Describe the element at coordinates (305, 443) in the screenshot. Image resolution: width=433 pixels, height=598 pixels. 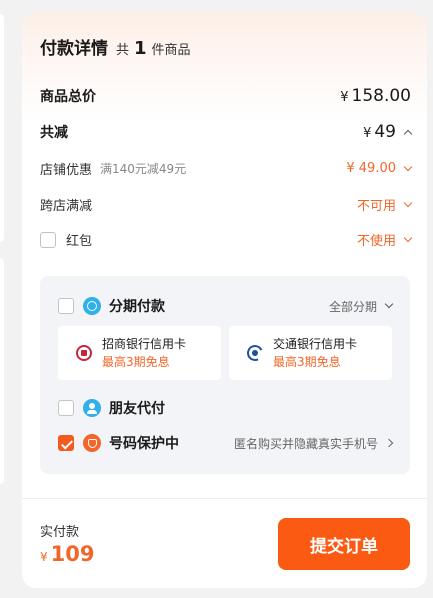
I see `number-protect-hint: 匿名购买并隐藏真实手机号` at that location.